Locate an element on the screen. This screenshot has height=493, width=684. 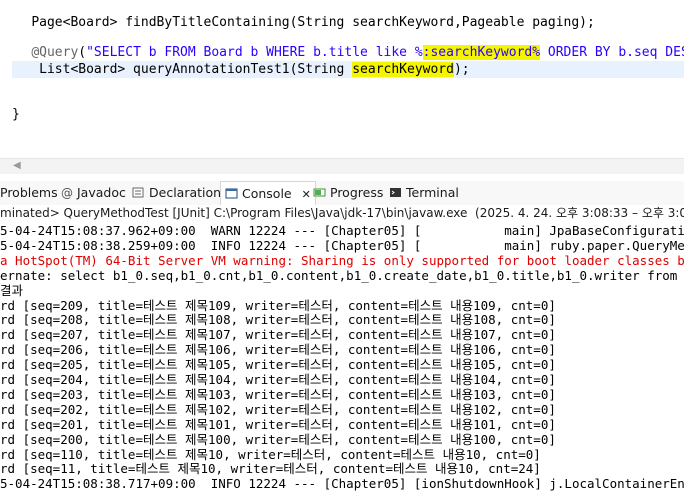
tab-label: Problems is located at coordinates (29, 192).